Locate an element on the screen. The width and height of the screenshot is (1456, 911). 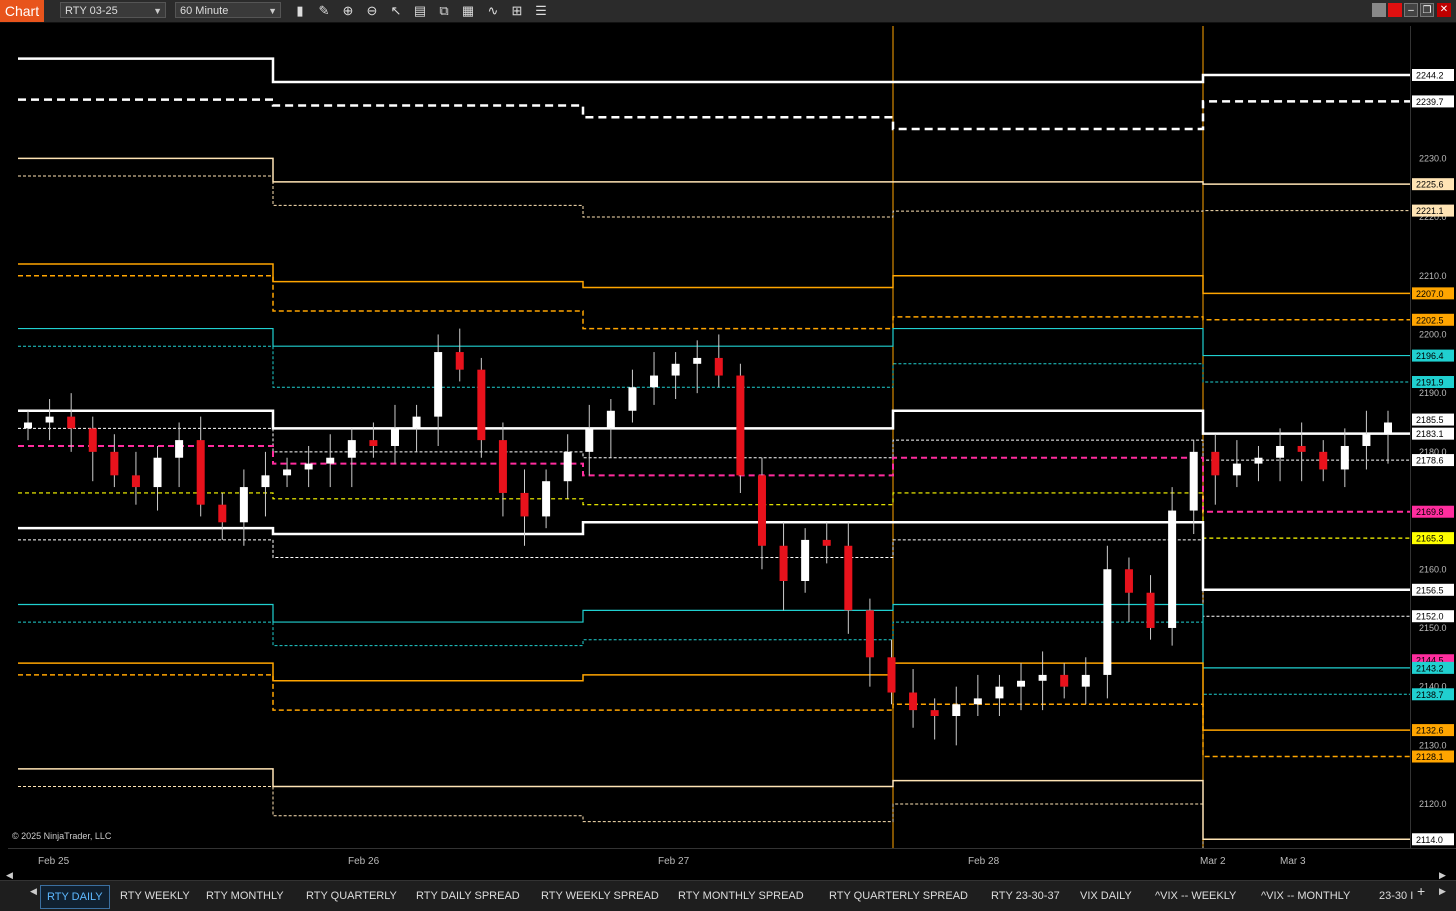
close-icon: ✕ is located at coordinates (1444, 10).